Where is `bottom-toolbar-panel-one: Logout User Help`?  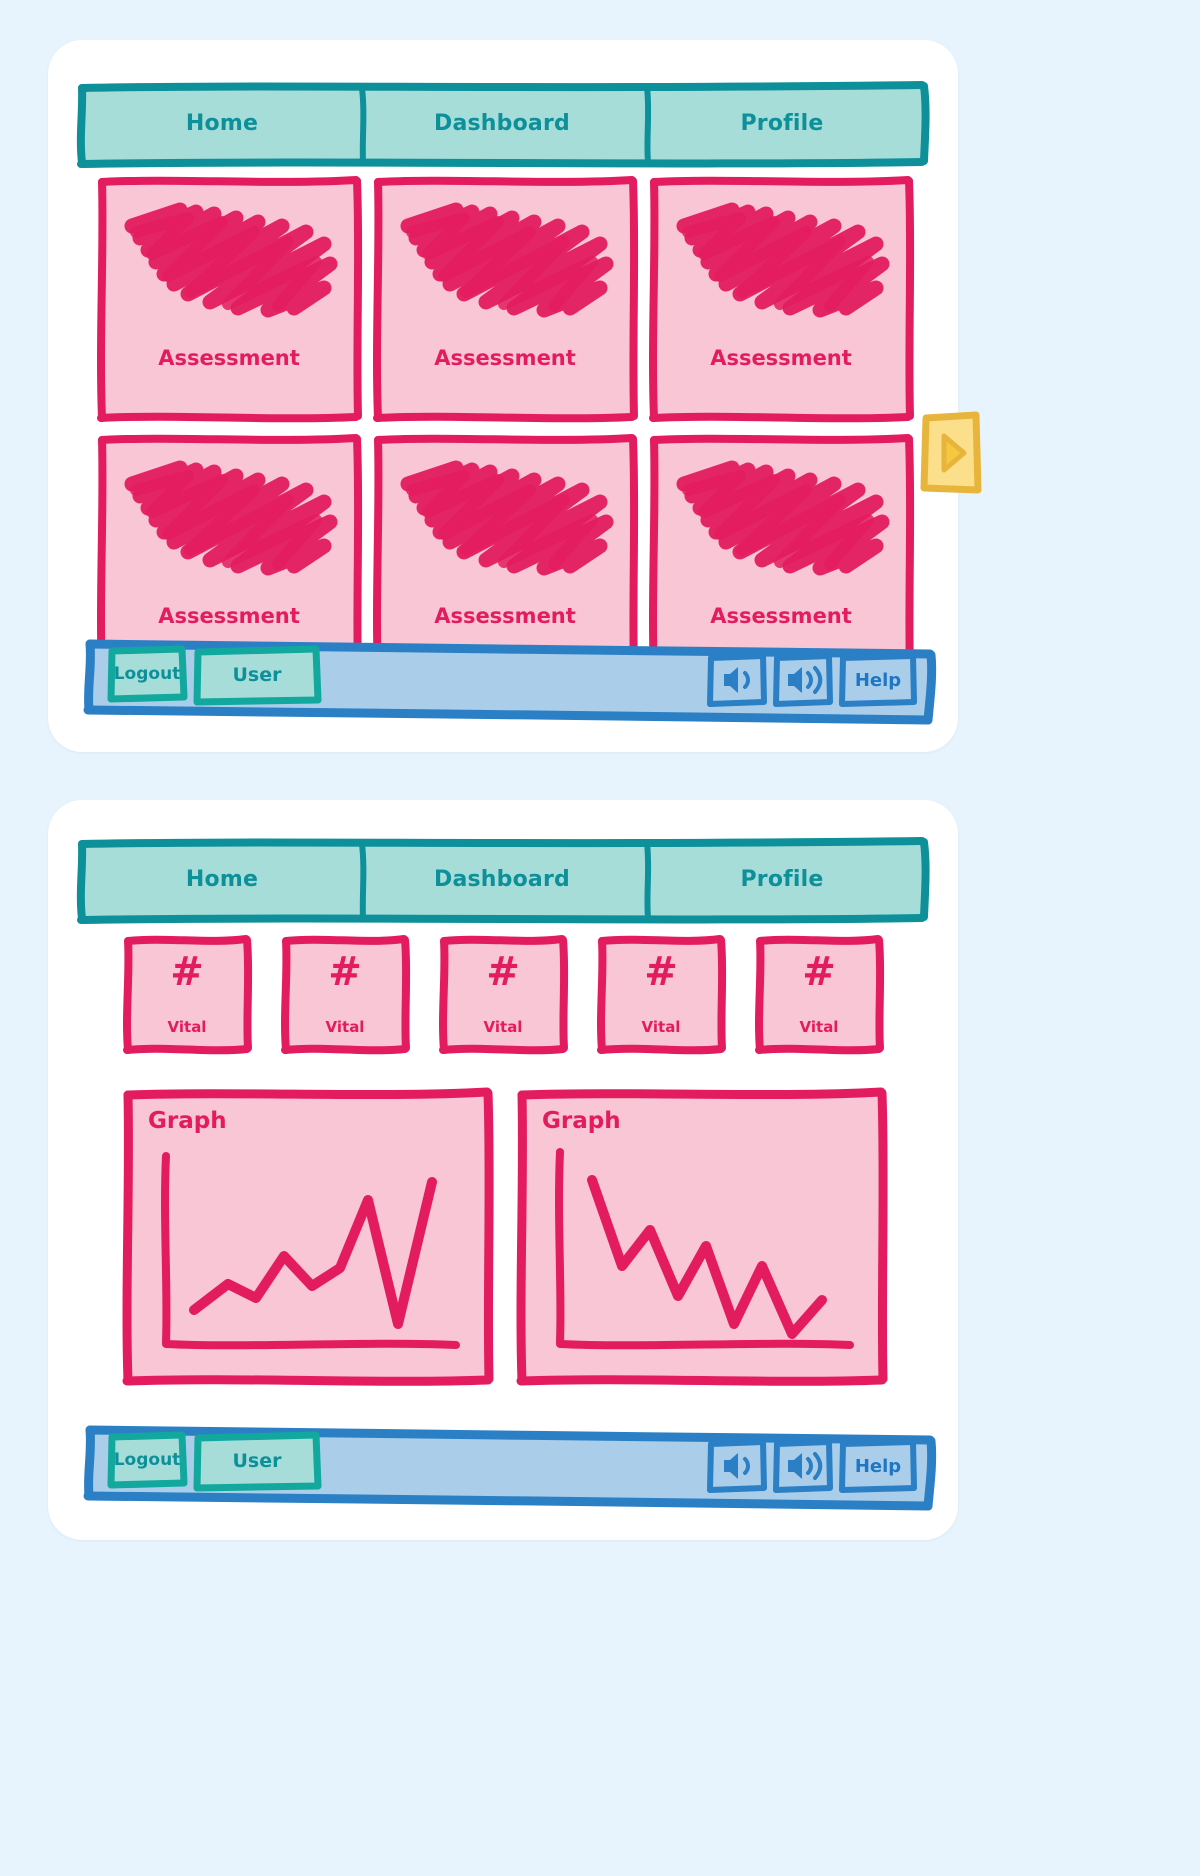 bottom-toolbar-panel-one: Logout User Help is located at coordinates (510, 679).